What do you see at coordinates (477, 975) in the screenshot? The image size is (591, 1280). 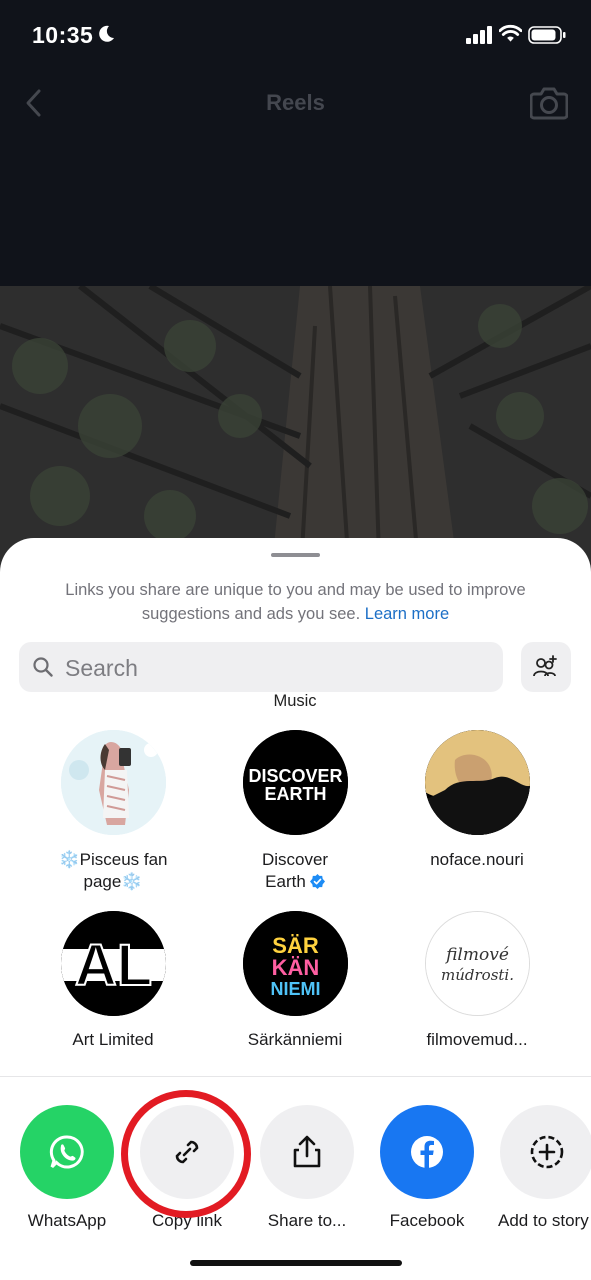 I see `filmove-logo-line2: múdrosti.` at bounding box center [477, 975].